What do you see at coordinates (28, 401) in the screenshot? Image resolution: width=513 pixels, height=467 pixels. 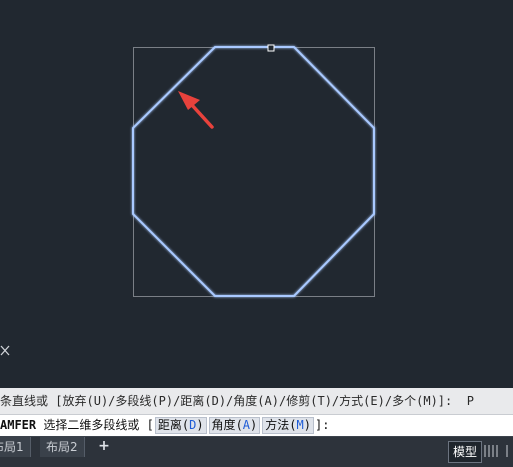 I see `history-prefix: 条直线或` at bounding box center [28, 401].